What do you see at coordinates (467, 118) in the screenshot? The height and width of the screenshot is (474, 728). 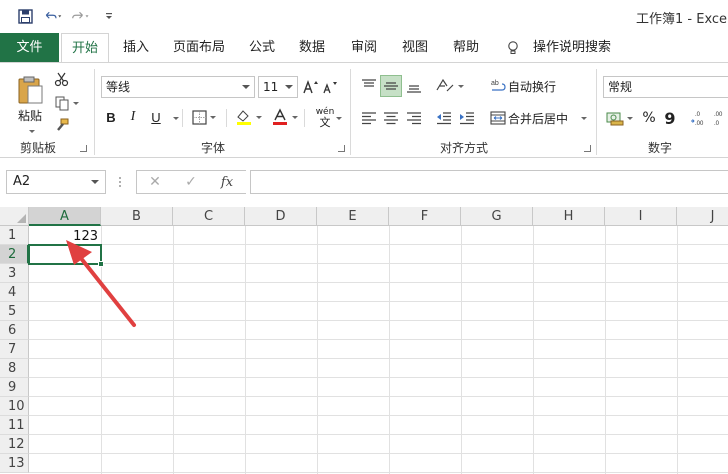 I see `increase-indent-button` at bounding box center [467, 118].